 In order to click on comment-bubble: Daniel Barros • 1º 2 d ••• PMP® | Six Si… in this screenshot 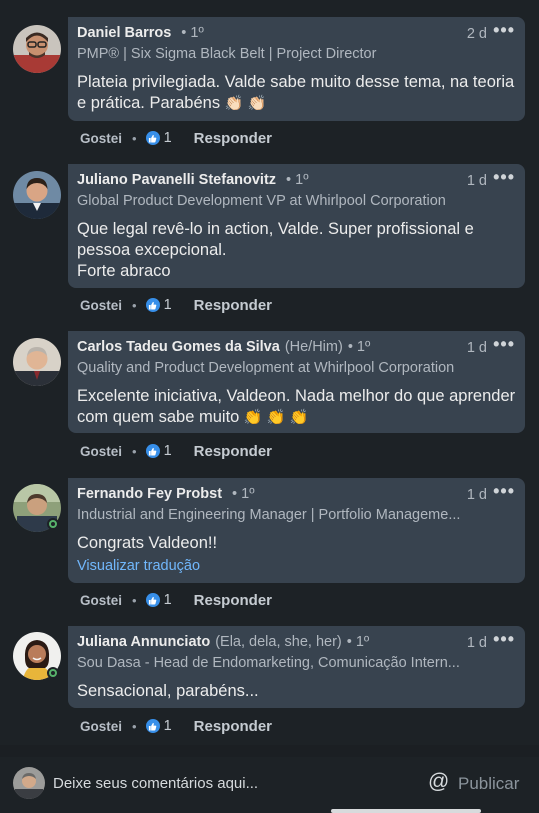, I will do `click(296, 69)`.